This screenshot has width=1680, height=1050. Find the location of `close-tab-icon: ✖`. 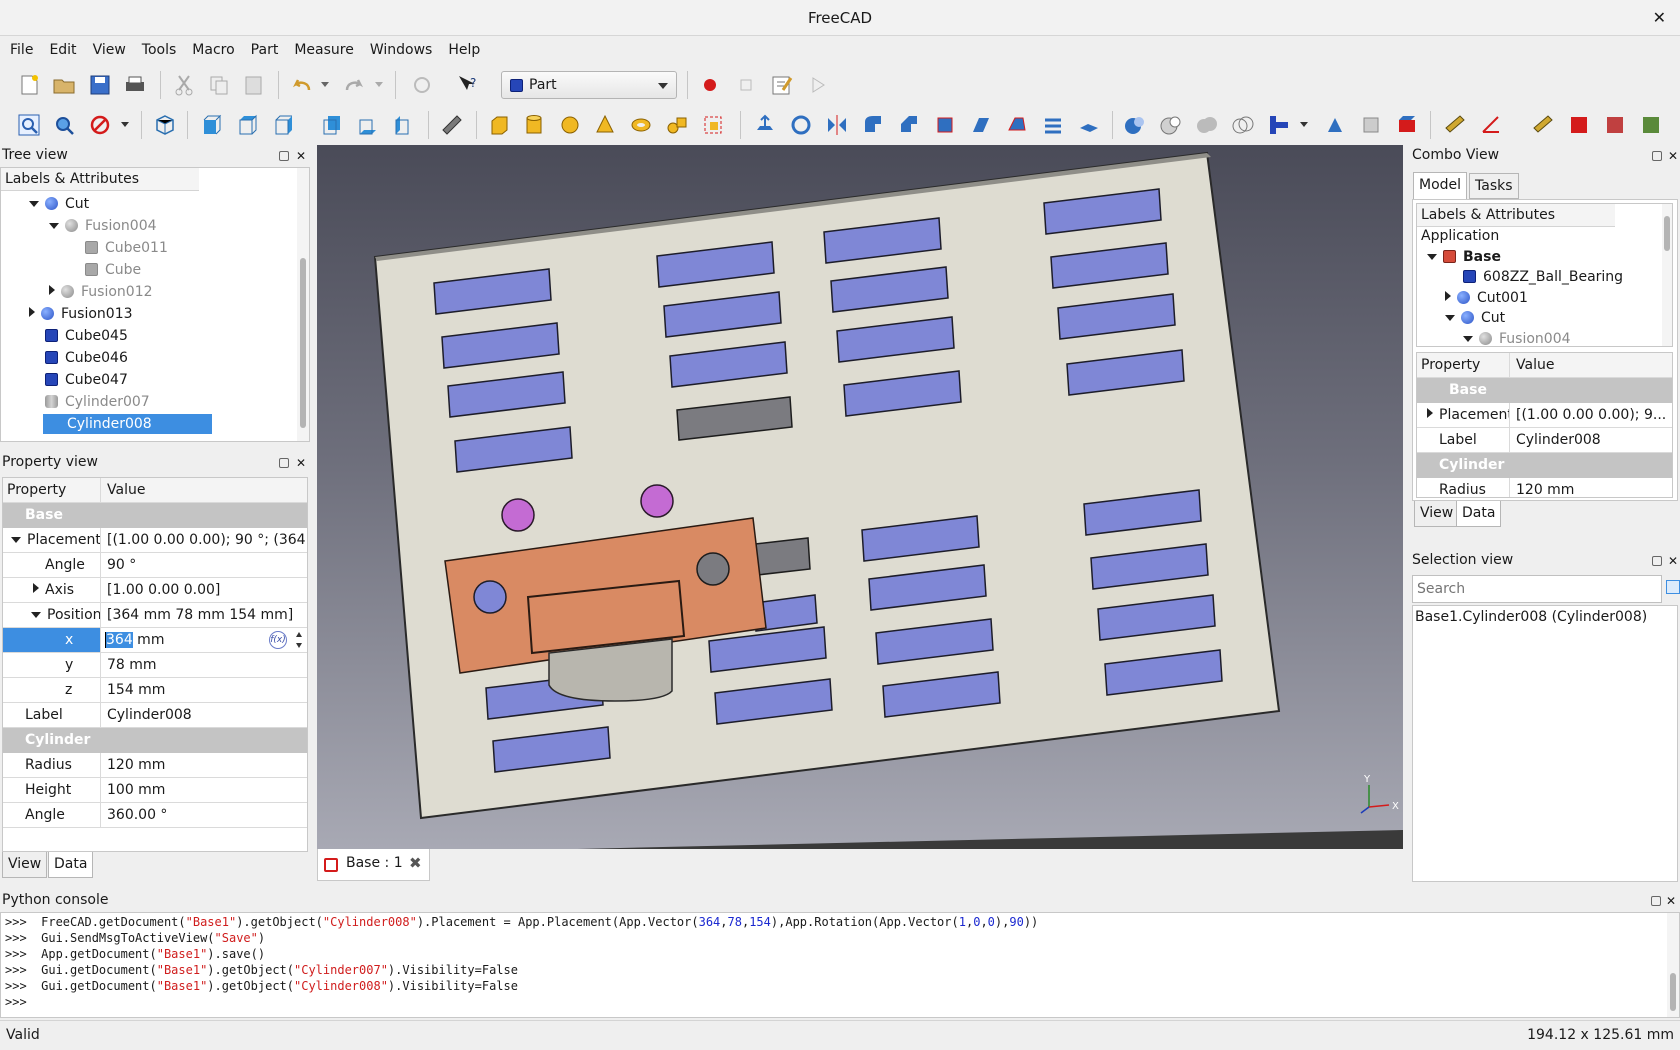

close-tab-icon: ✖ is located at coordinates (415, 863).